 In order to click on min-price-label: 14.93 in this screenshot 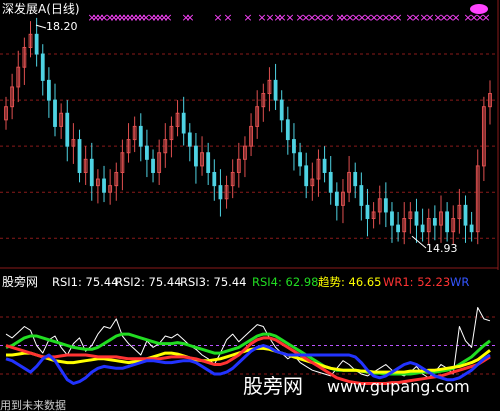, I will do `click(442, 248)`.